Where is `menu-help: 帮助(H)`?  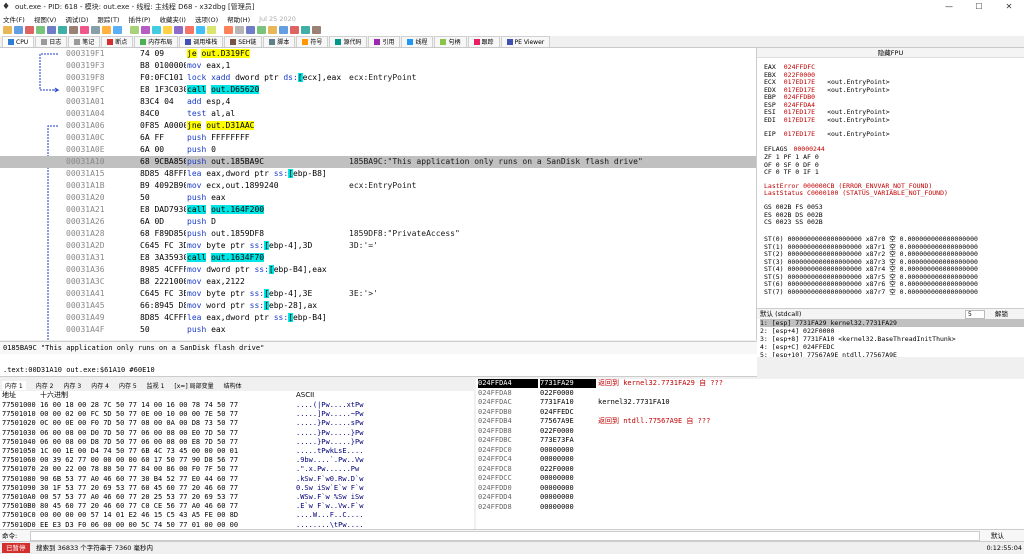
menu-help: 帮助(H) is located at coordinates (238, 19).